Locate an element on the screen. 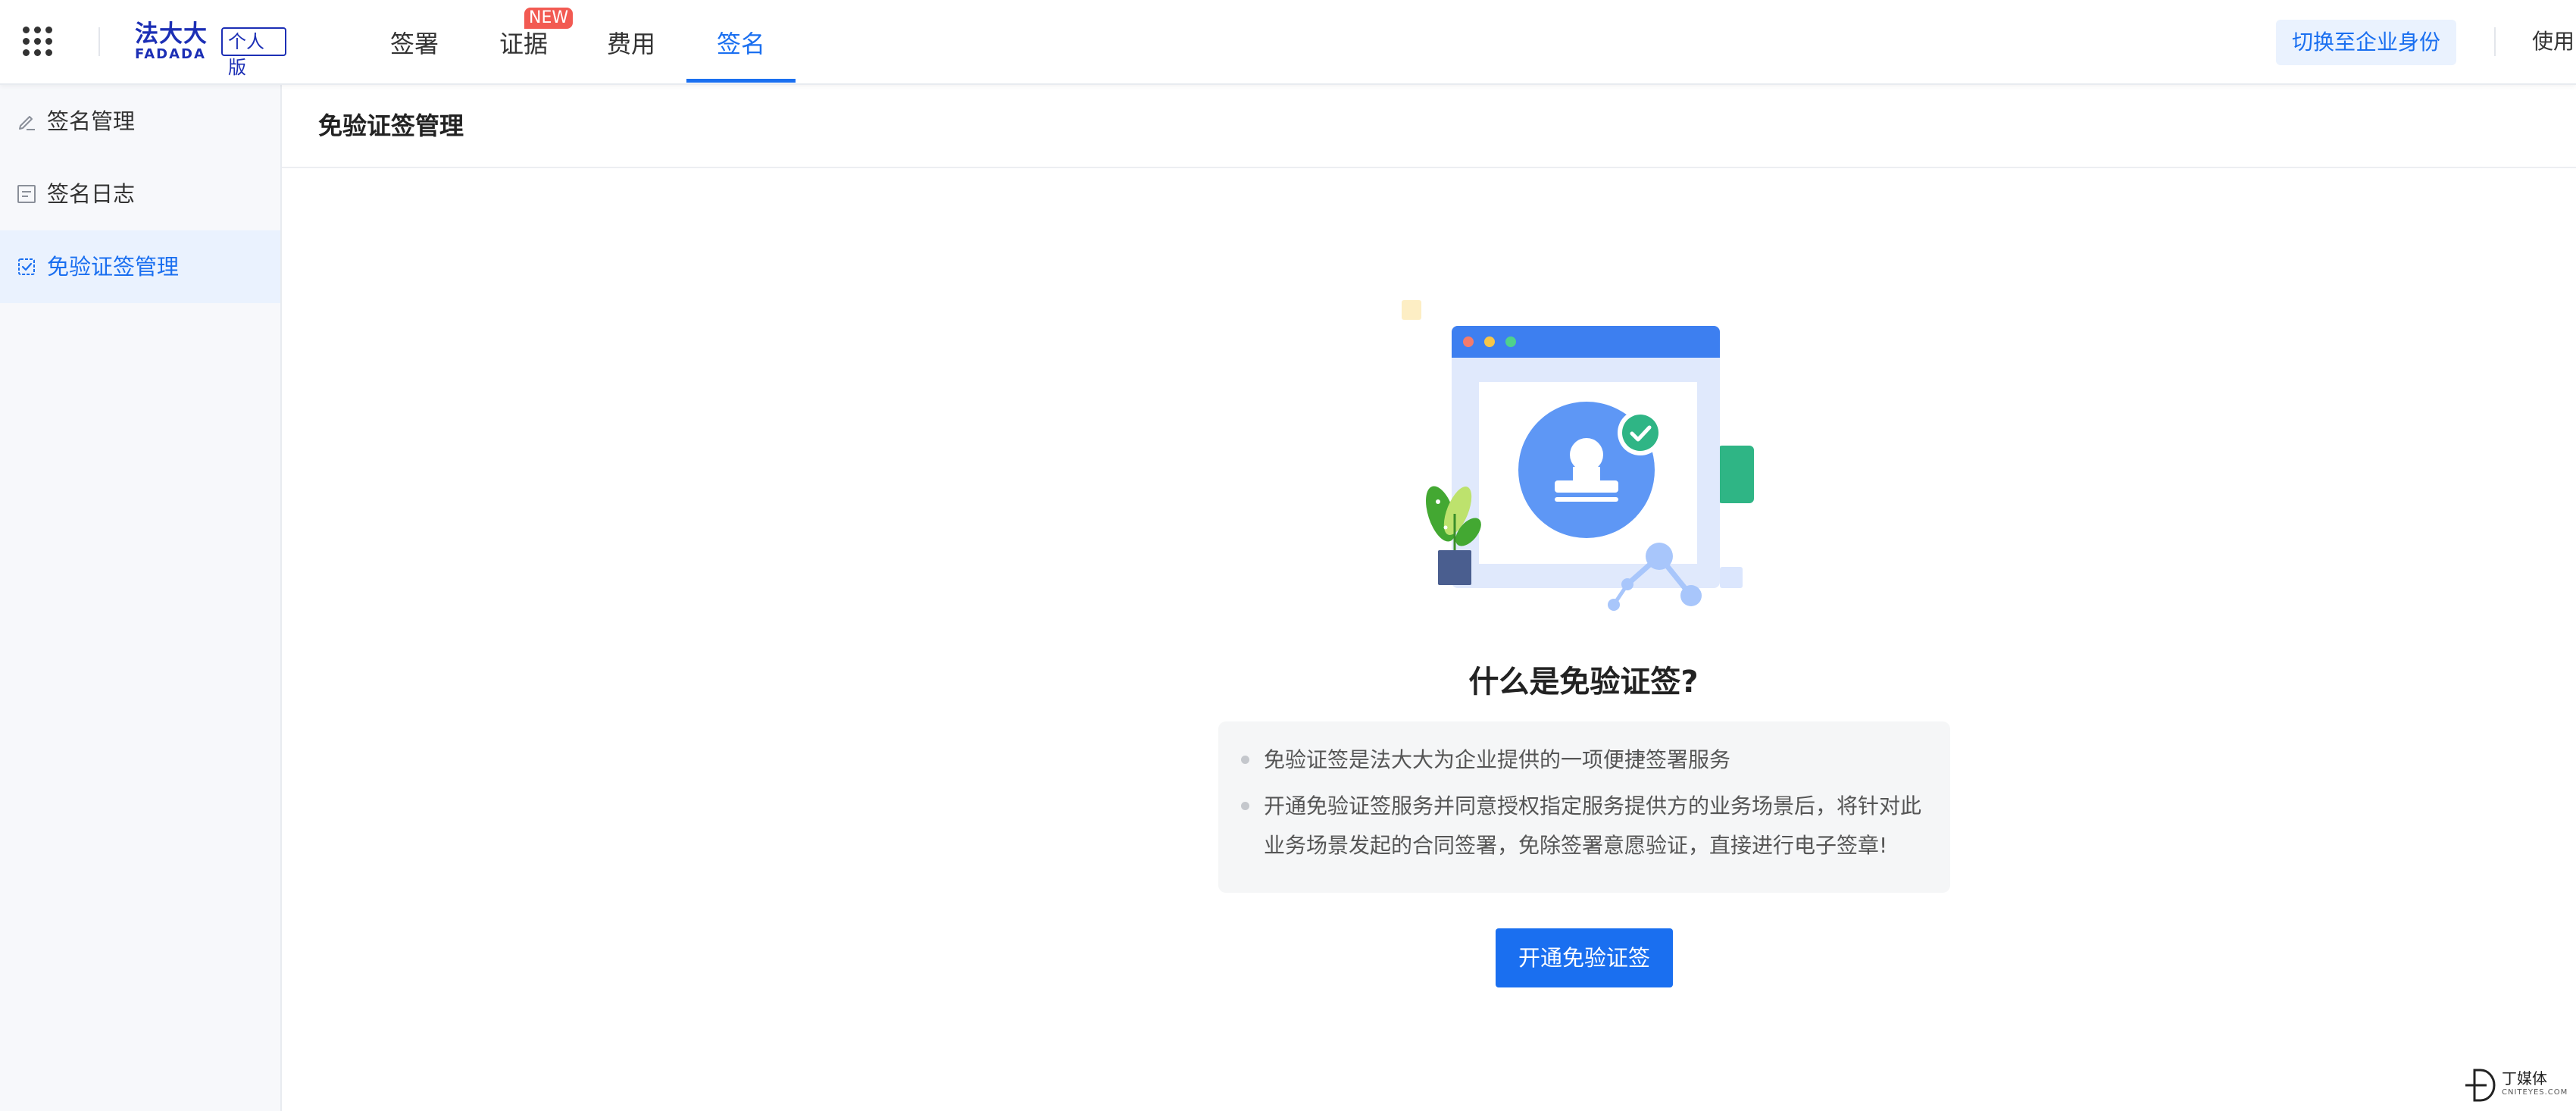 The height and width of the screenshot is (1111, 2576). sidebar-item-verification-free-sign: 免验证签管理 is located at coordinates (140, 267).